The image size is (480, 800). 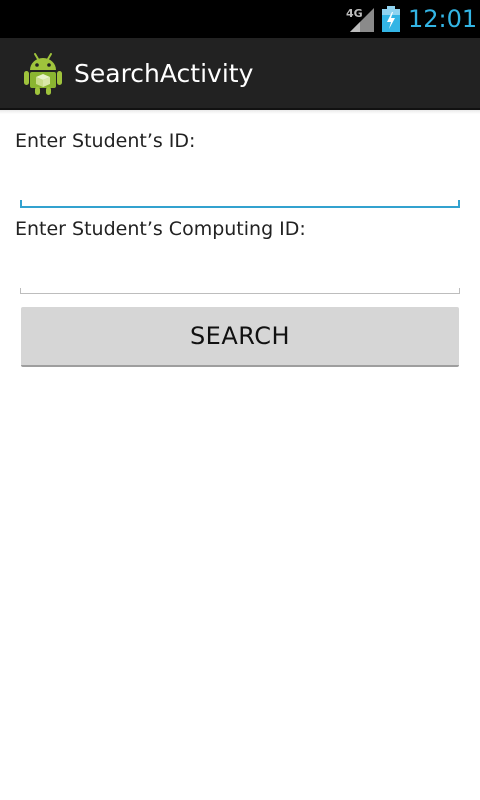 I want to click on student-id-input, so click(x=240, y=187).